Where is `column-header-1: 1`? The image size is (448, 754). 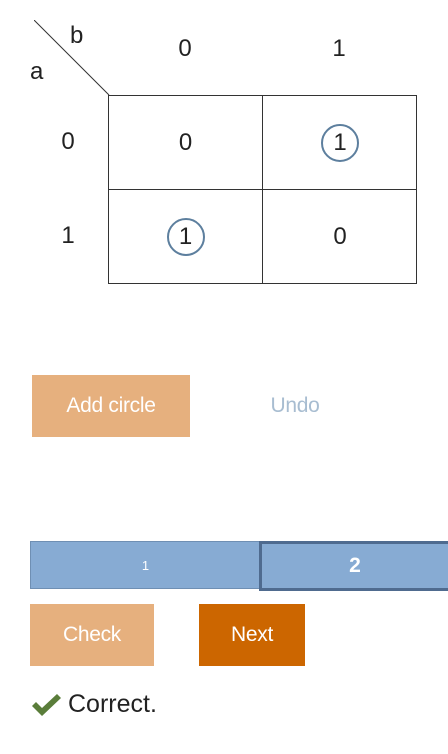 column-header-1: 1 is located at coordinates (339, 48).